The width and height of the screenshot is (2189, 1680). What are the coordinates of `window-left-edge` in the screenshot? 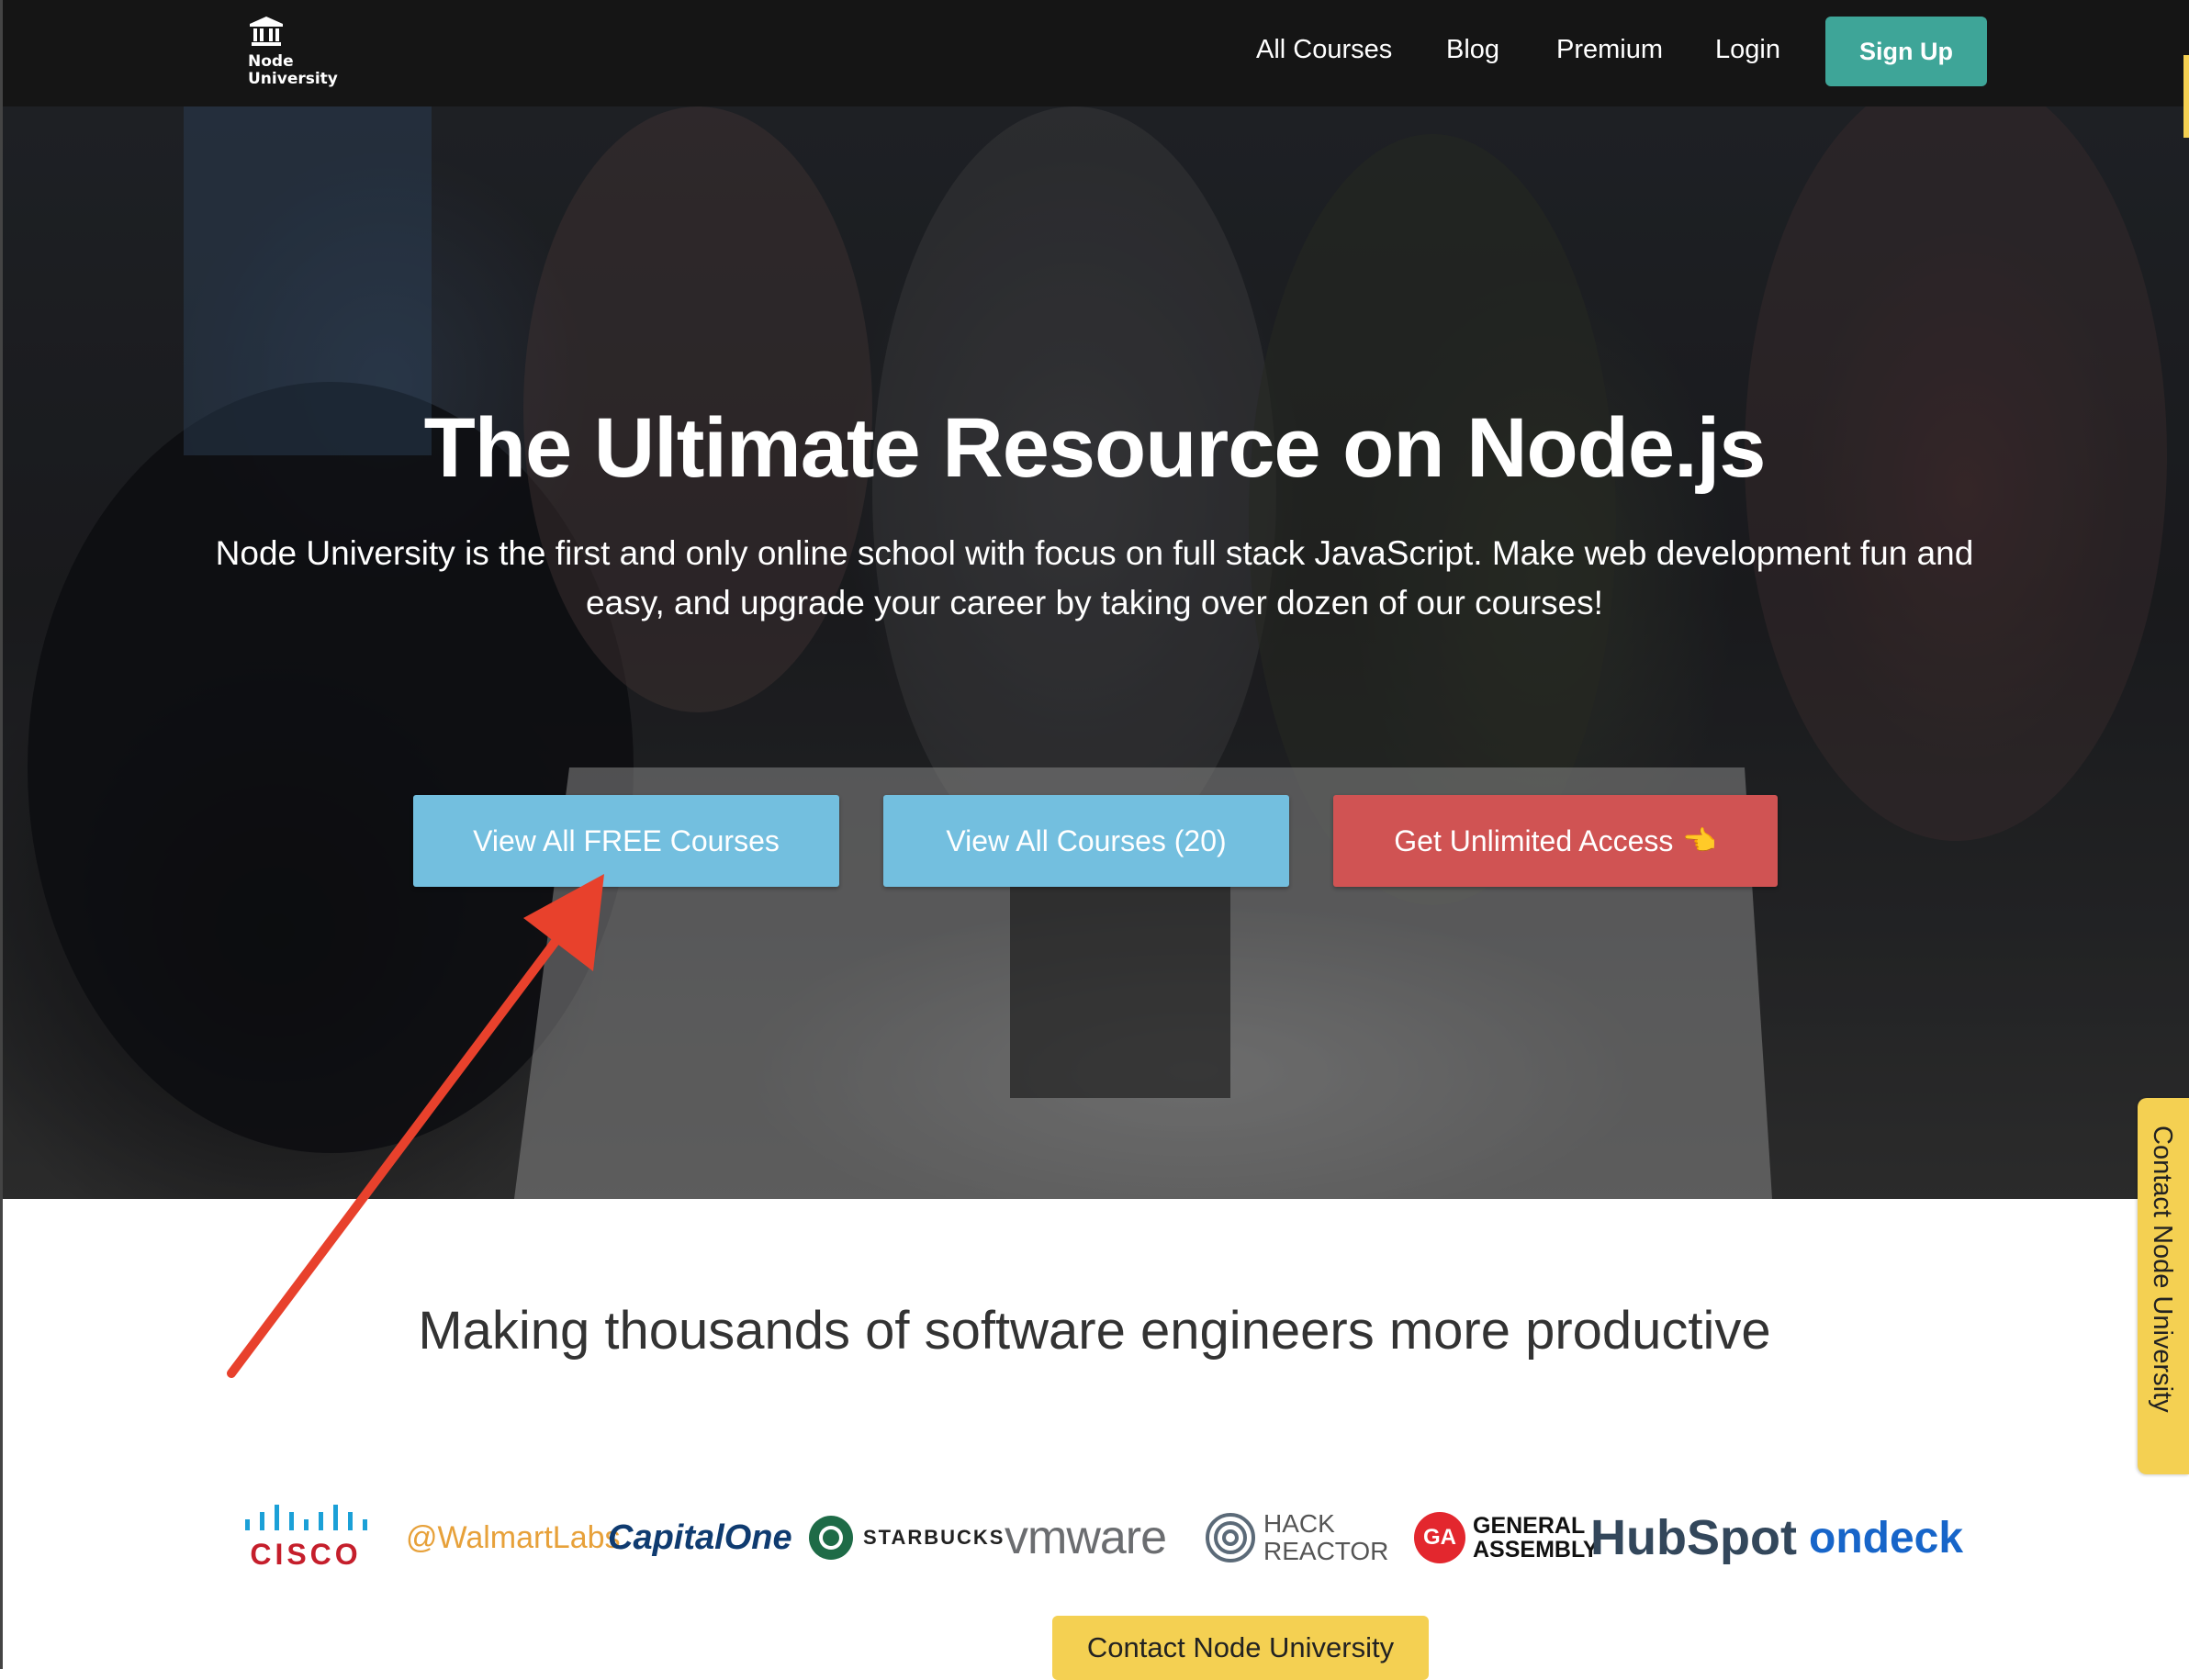 It's located at (2, 834).